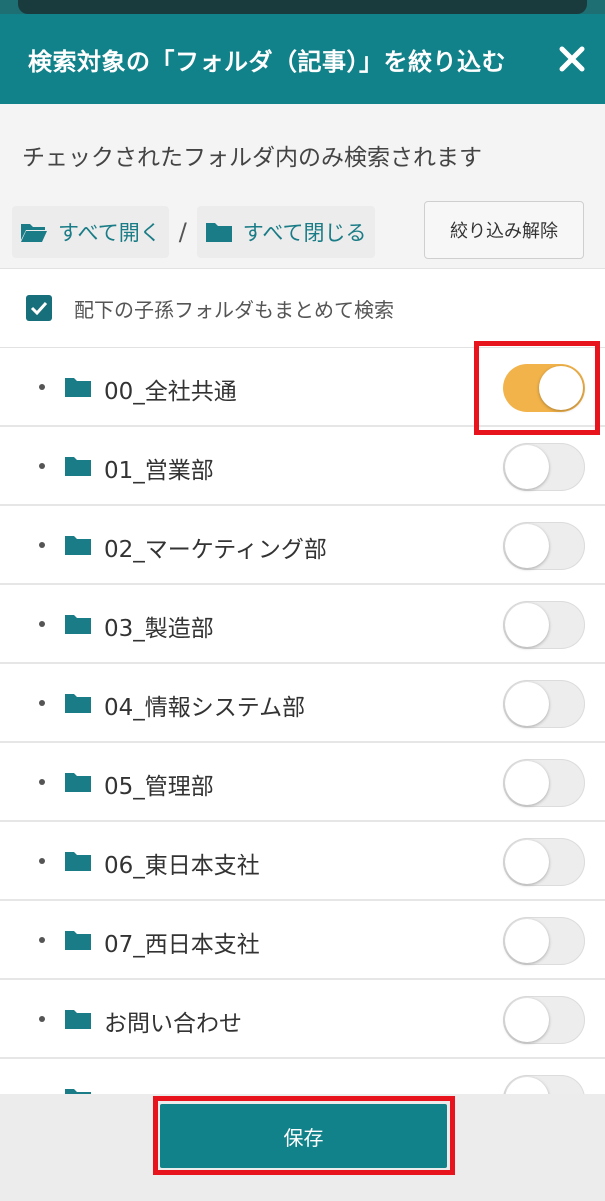  What do you see at coordinates (215, 550) in the screenshot?
I see `folder-name: 02_マーケティング部` at bounding box center [215, 550].